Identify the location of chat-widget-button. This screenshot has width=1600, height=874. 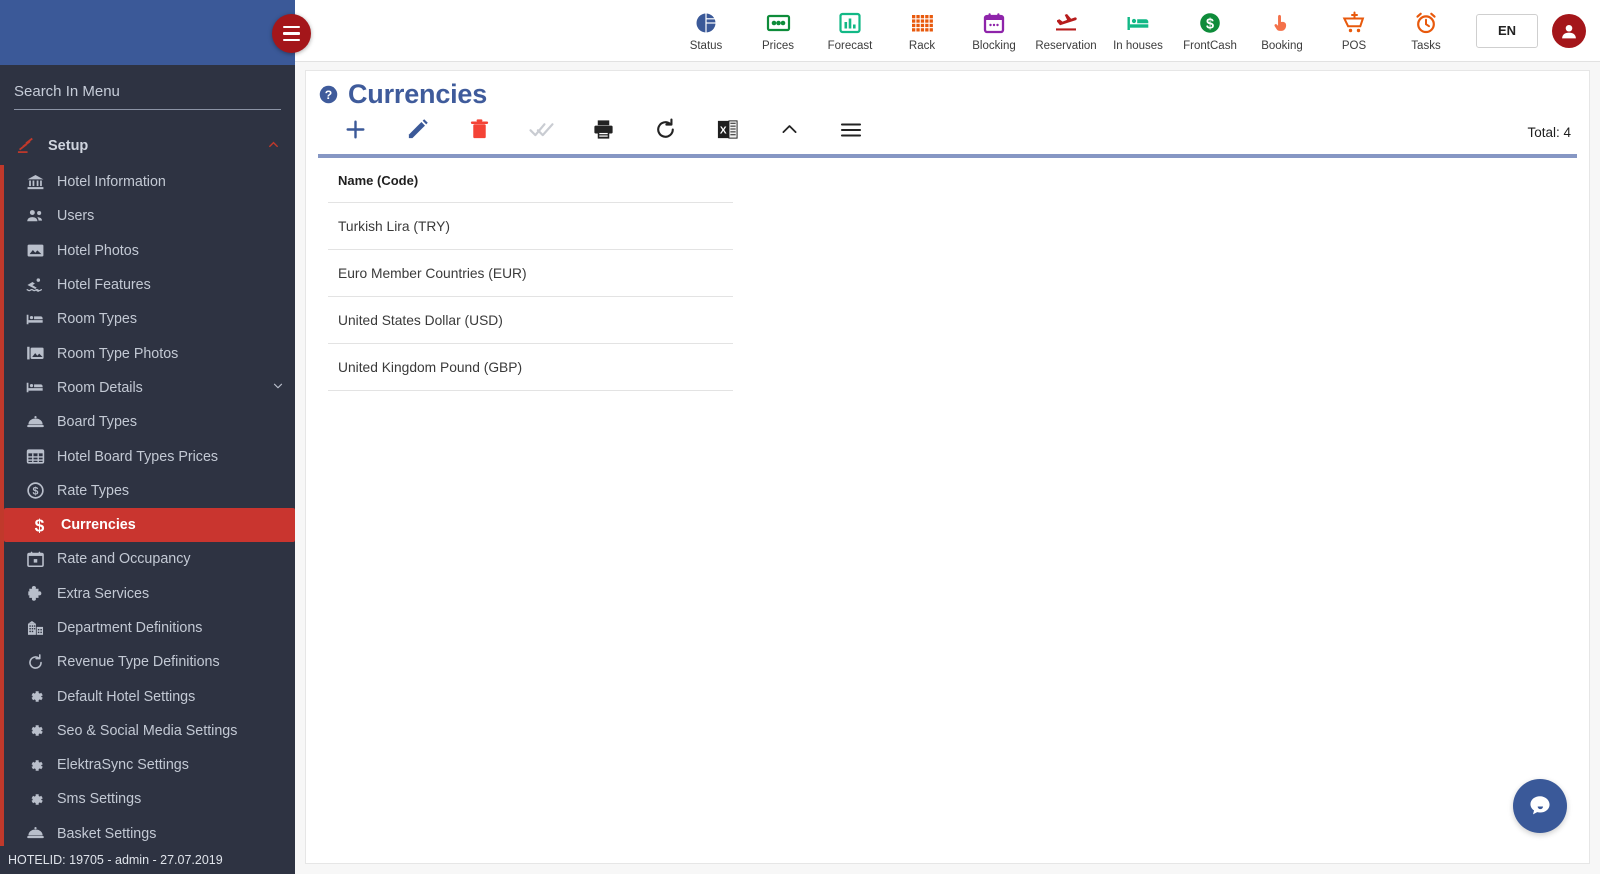
(1540, 806).